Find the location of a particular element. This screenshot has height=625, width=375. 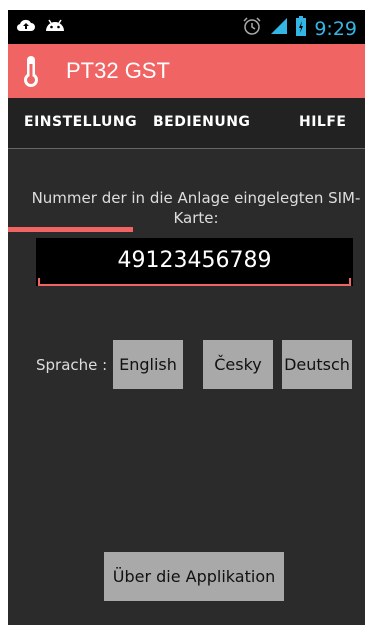

action-bar: PT32 GST is located at coordinates (186, 71).